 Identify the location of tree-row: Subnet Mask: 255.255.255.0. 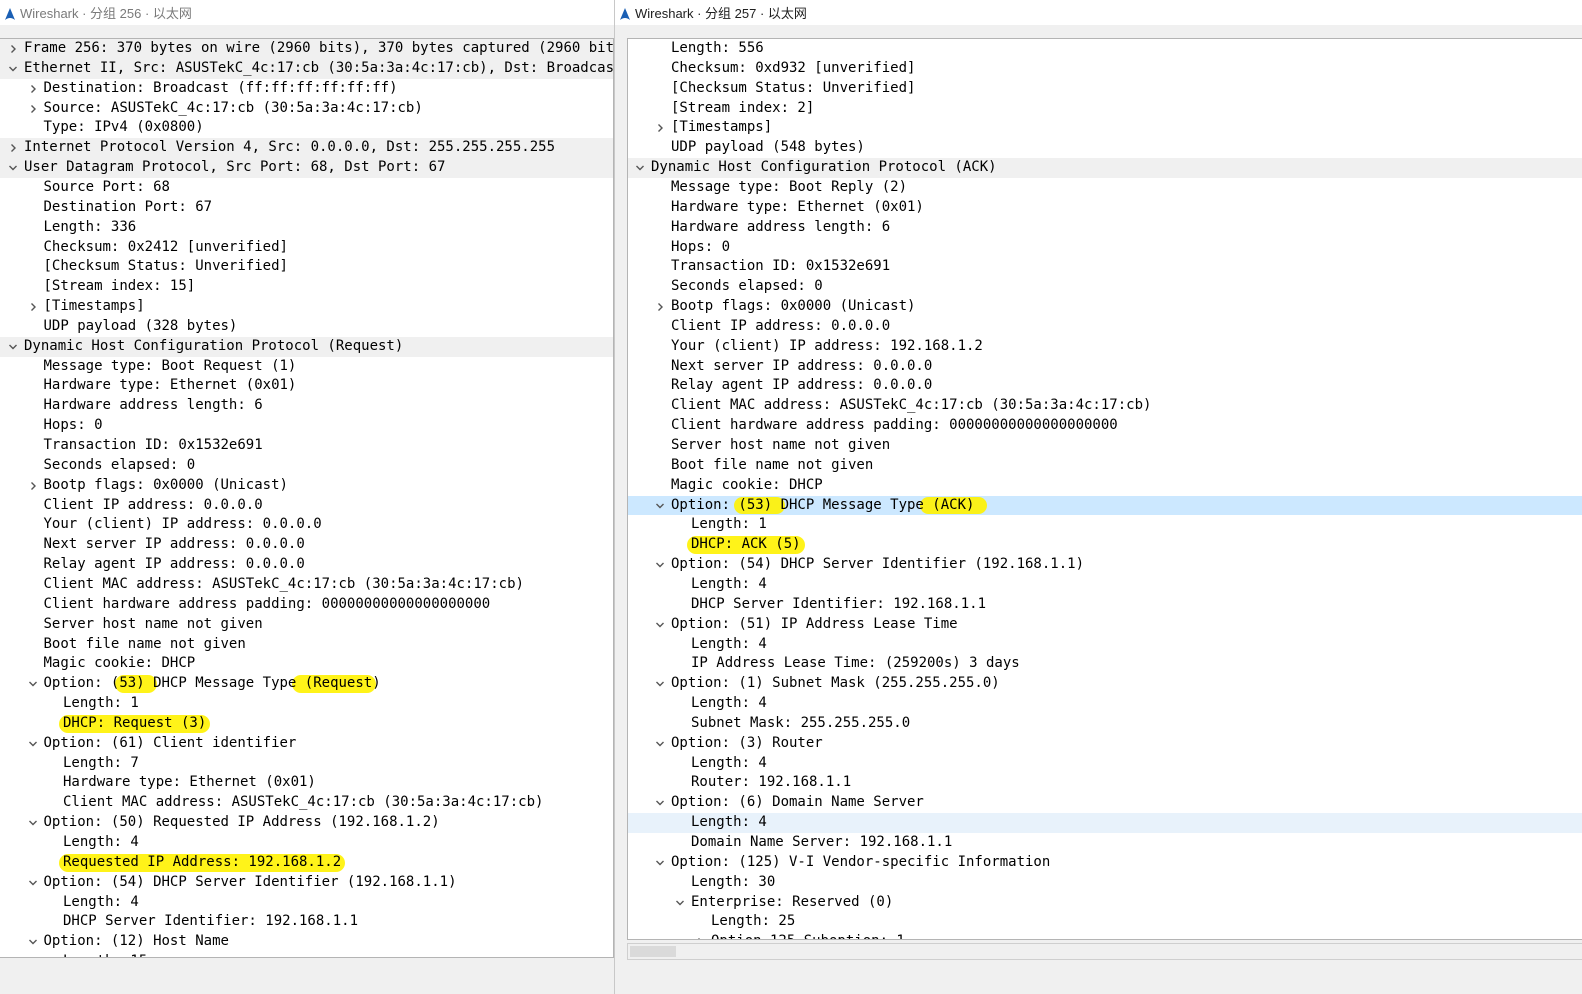
(1105, 724).